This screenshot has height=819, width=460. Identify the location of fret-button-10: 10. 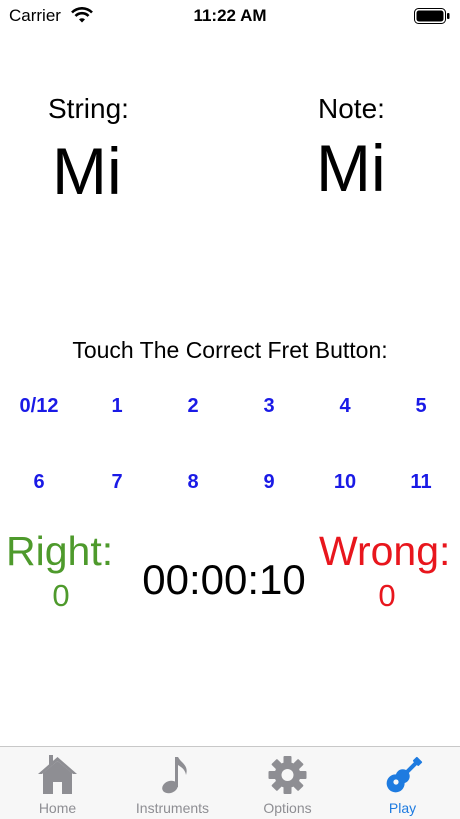
(345, 482).